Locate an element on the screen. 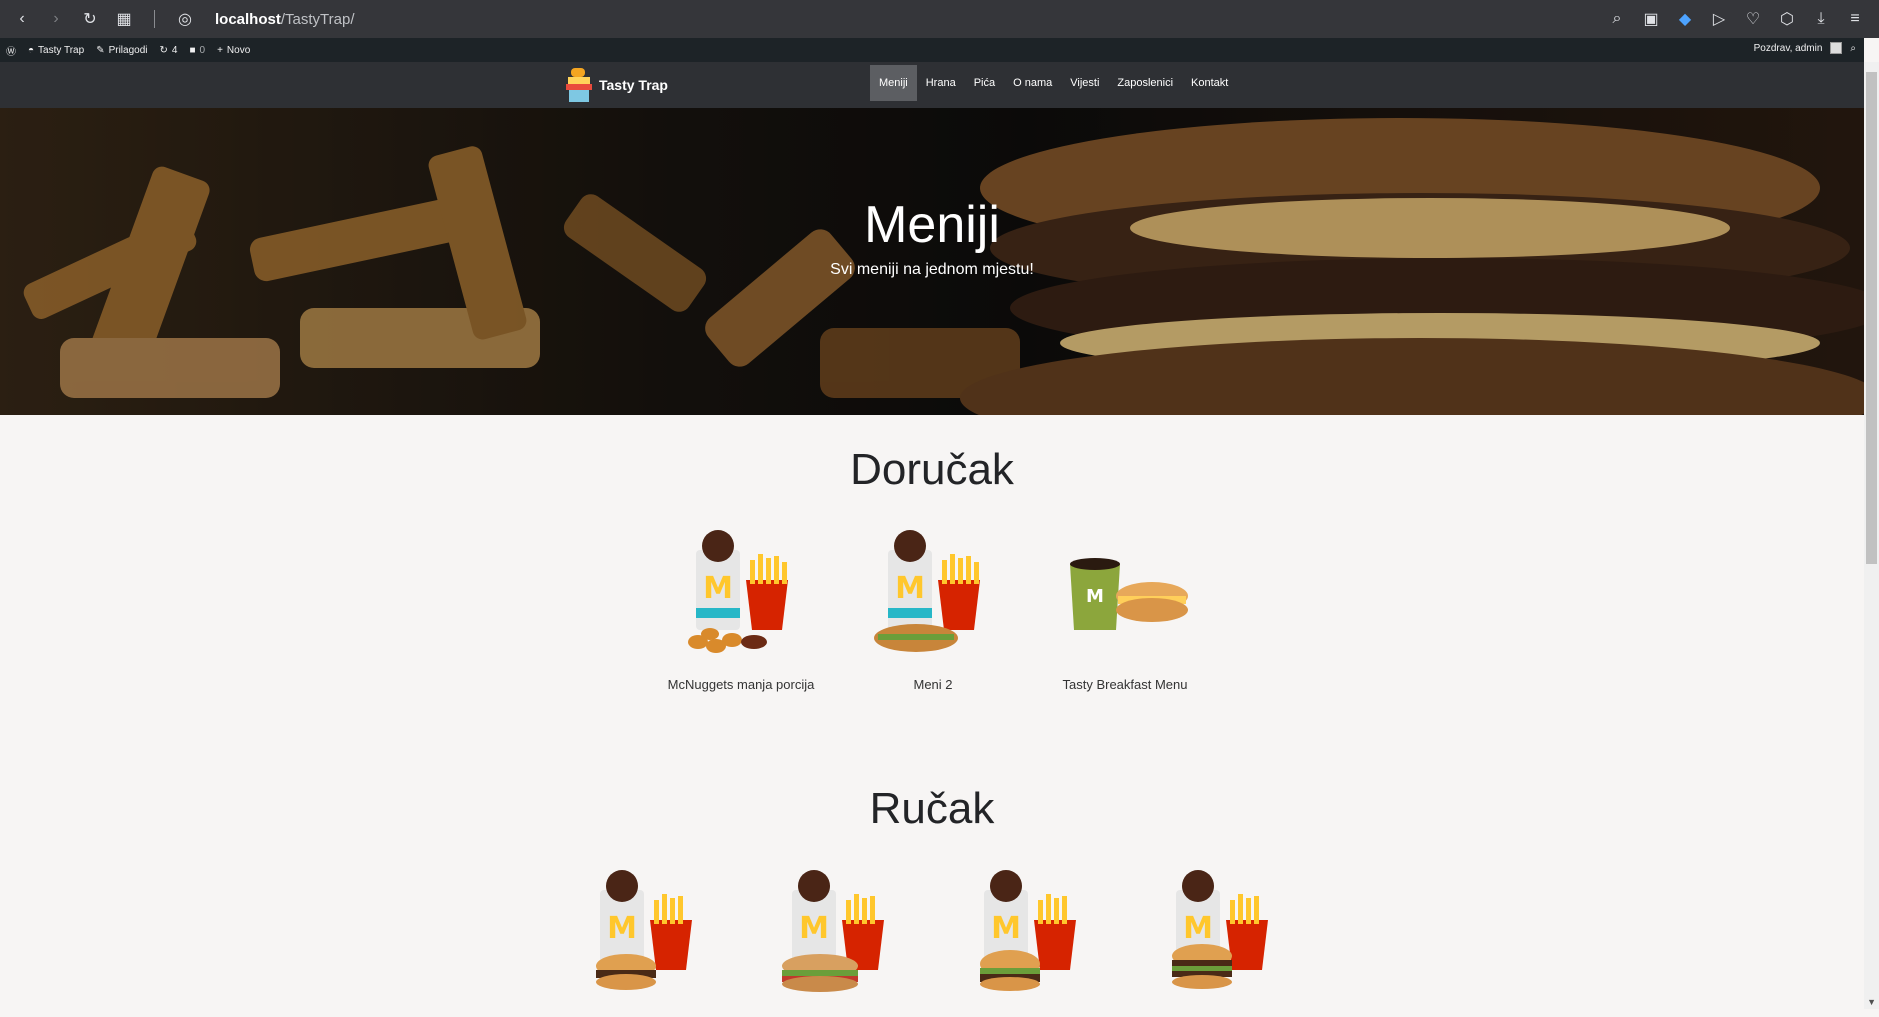  toolbar-divider is located at coordinates (154, 19).